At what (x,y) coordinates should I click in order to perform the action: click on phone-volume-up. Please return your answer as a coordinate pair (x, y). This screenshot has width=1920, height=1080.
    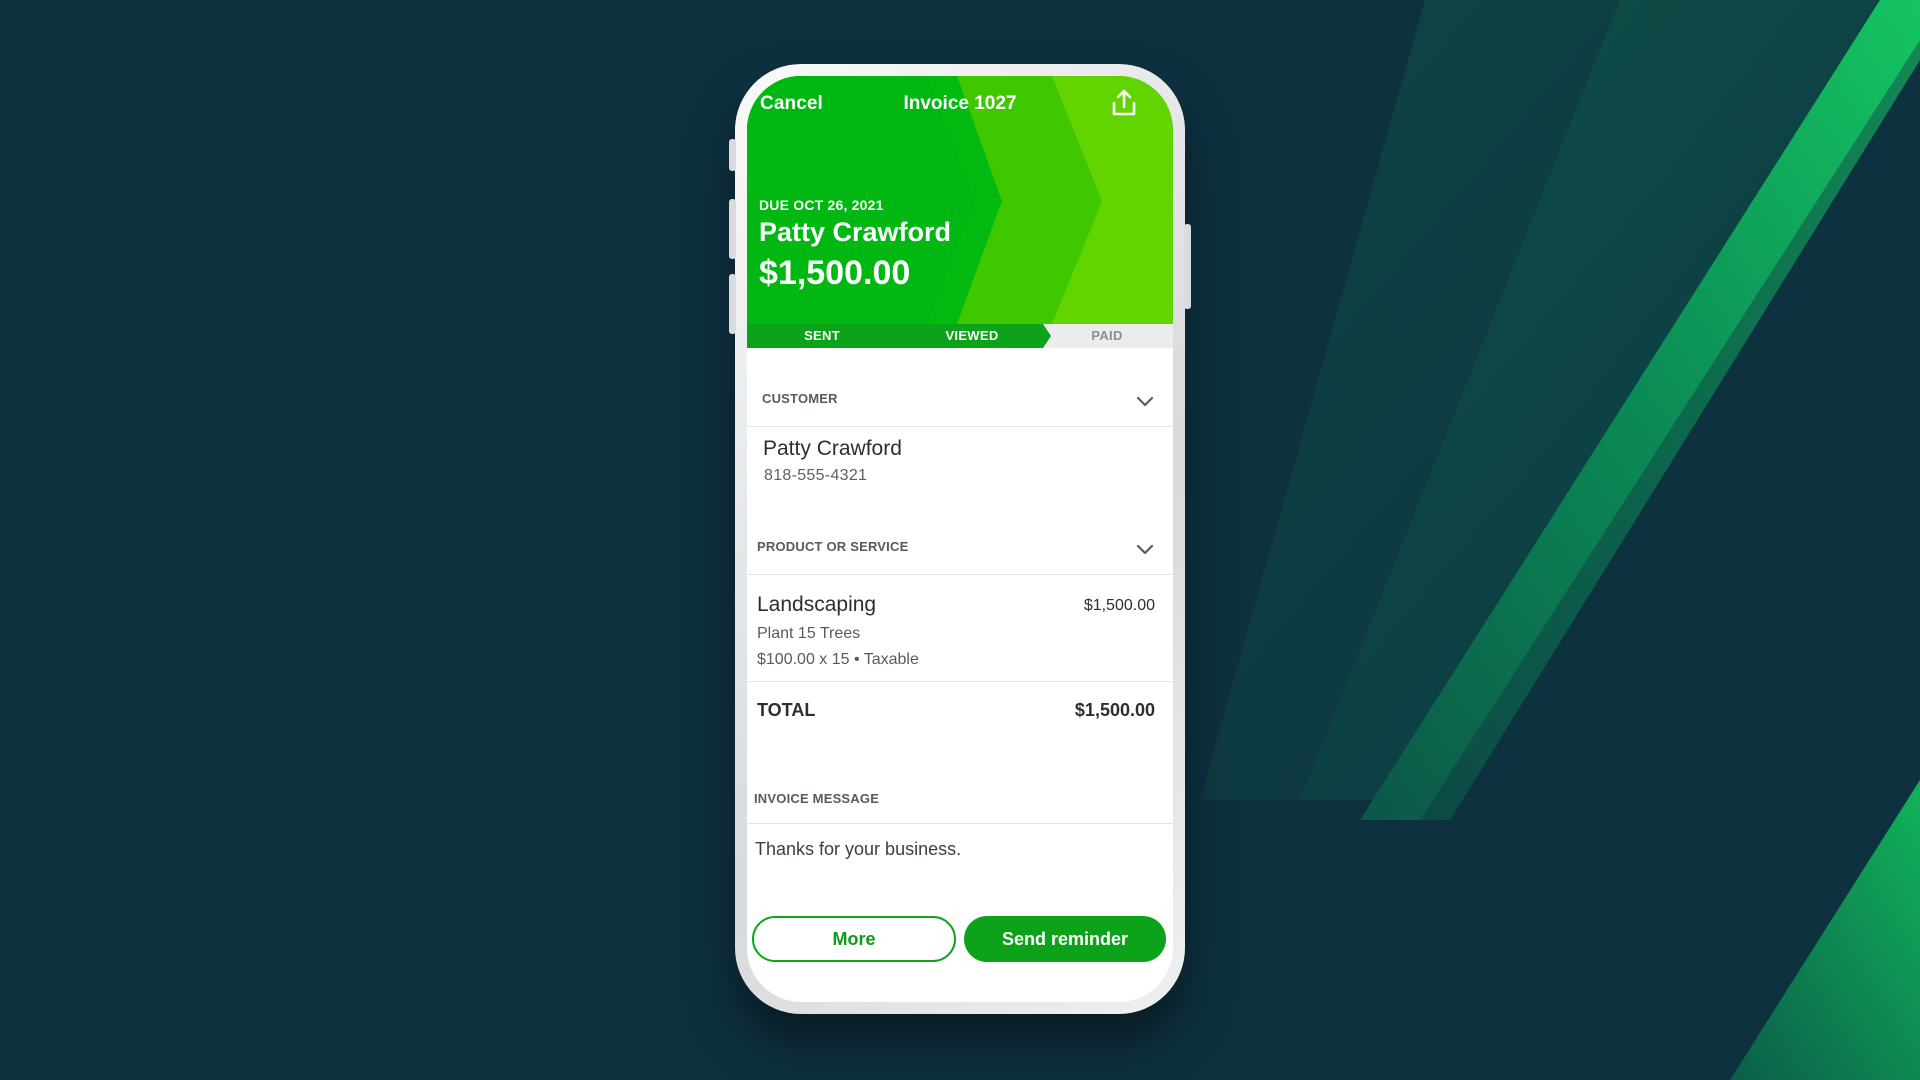
    Looking at the image, I should click on (732, 229).